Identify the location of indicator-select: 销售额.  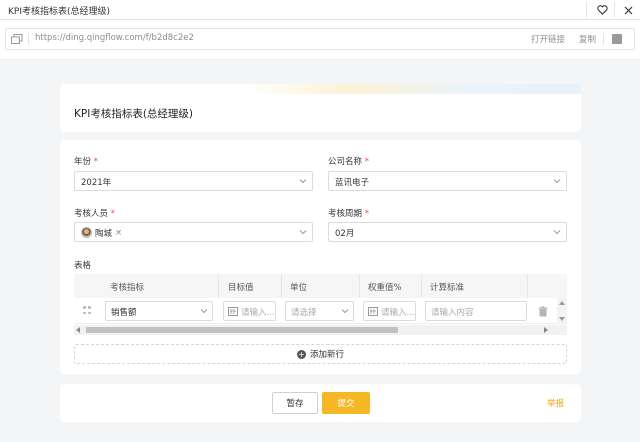
(159, 311).